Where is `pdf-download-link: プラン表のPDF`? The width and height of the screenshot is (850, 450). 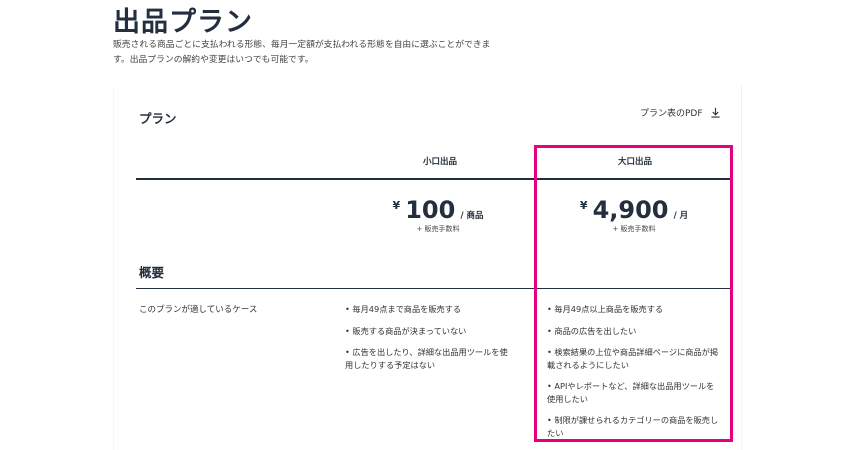
pdf-download-link: プラン表のPDF is located at coordinates (680, 112).